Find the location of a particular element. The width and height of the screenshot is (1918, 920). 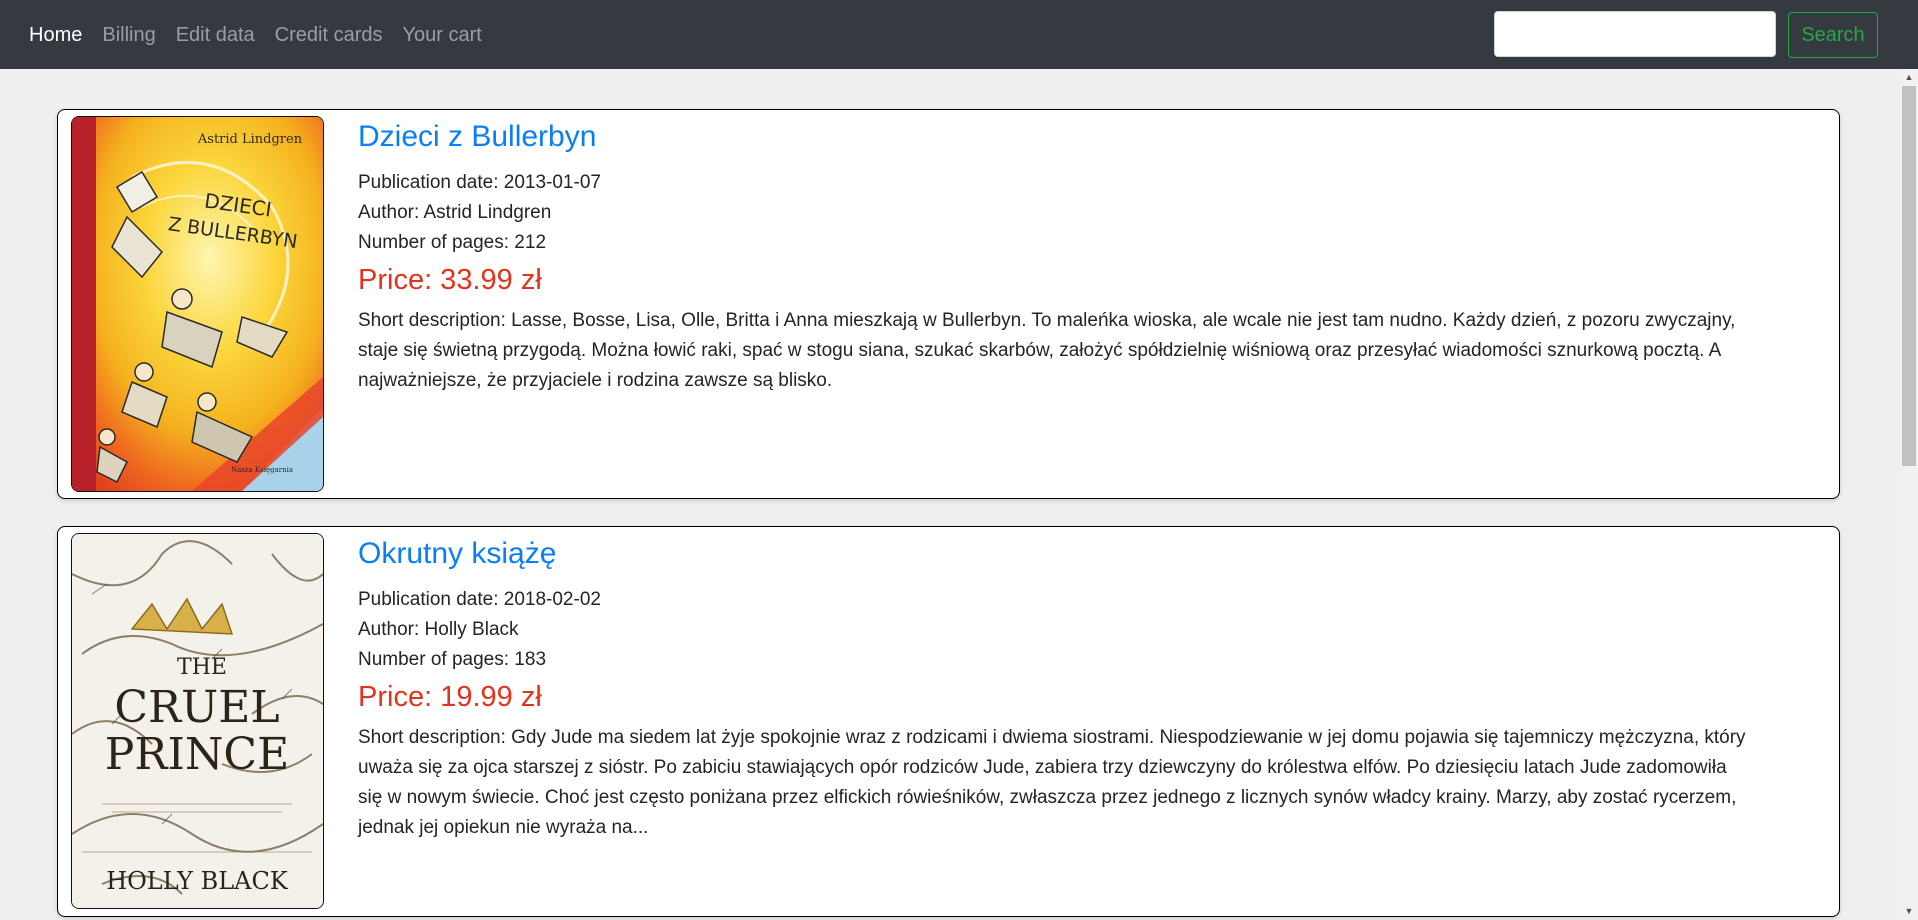

nav-item-billing: Billing is located at coordinates (128, 35).